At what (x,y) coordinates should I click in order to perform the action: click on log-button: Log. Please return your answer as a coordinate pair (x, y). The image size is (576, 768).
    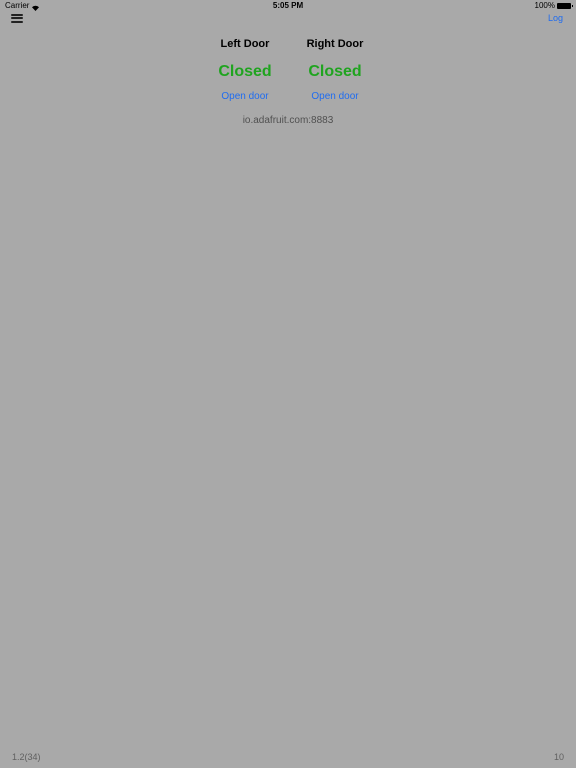
    Looking at the image, I should click on (555, 18).